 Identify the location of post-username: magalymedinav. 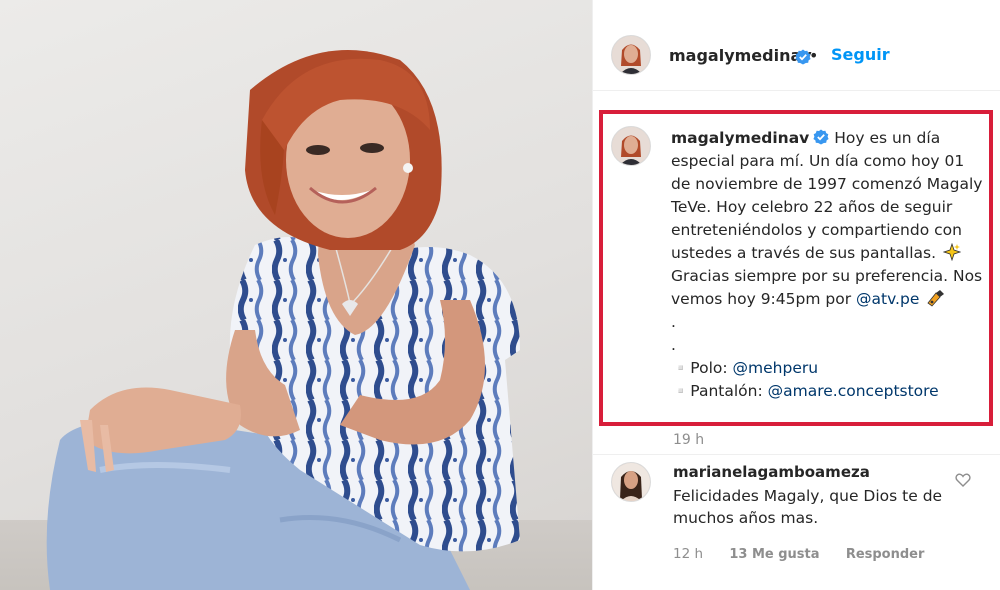
(740, 55).